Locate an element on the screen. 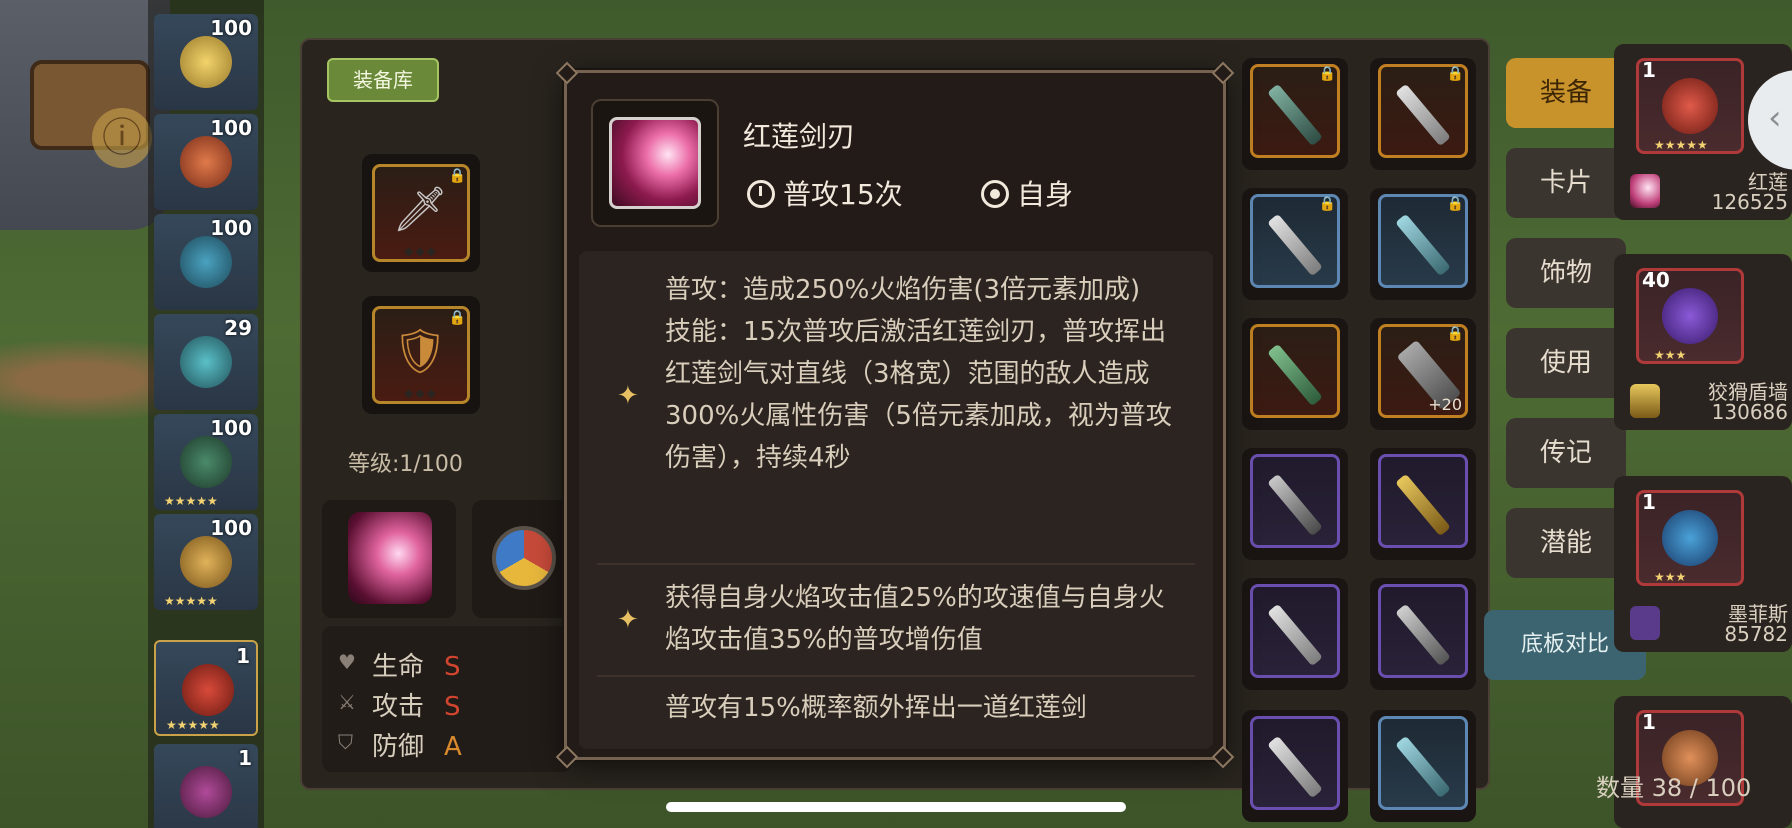 The image size is (1792, 828). stat-row-attack: ⚔ 攻击 S is located at coordinates (399, 704).